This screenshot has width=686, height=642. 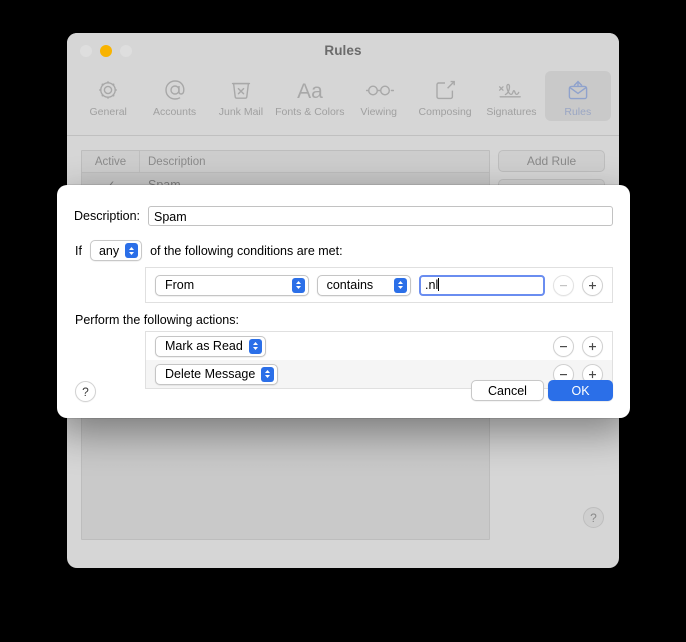 I want to click on conditions-list: From contains .nl, so click(x=379, y=285).